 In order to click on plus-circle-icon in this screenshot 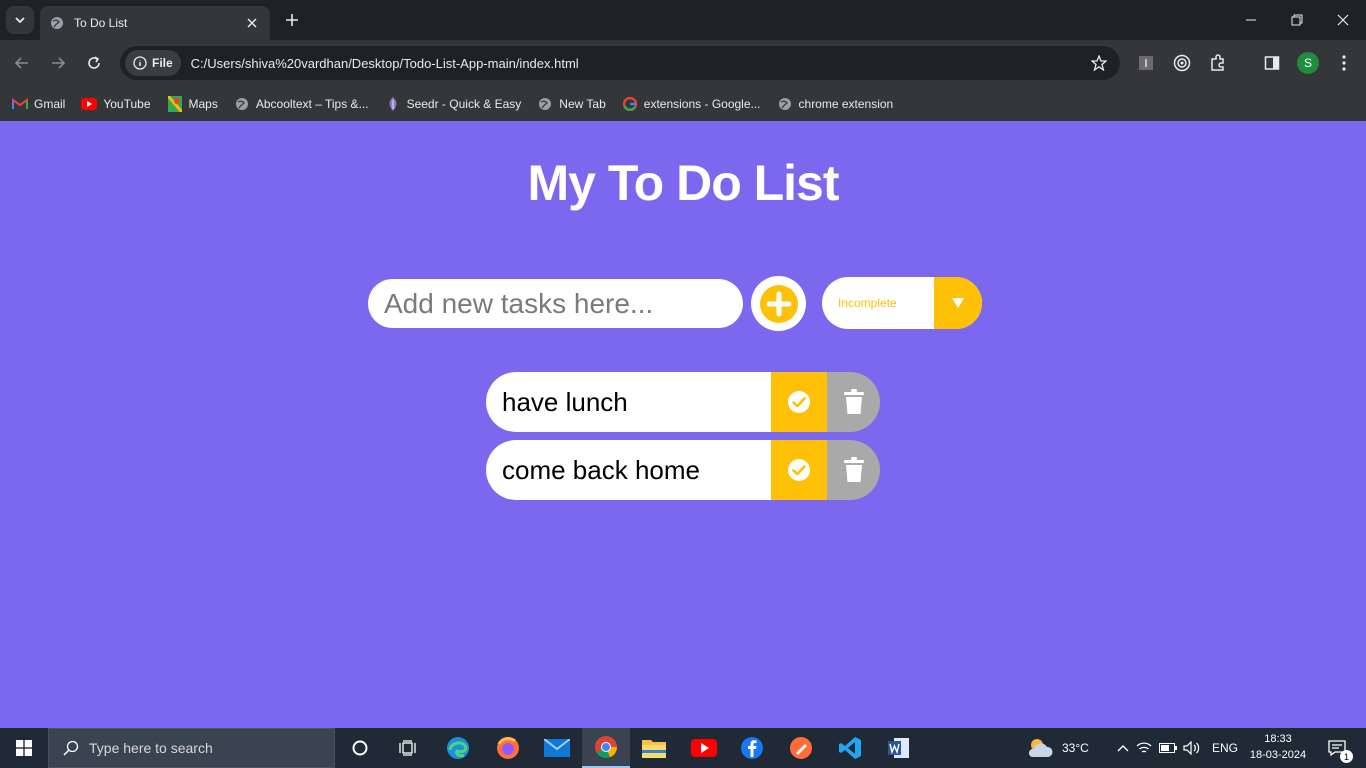, I will do `click(778, 303)`.